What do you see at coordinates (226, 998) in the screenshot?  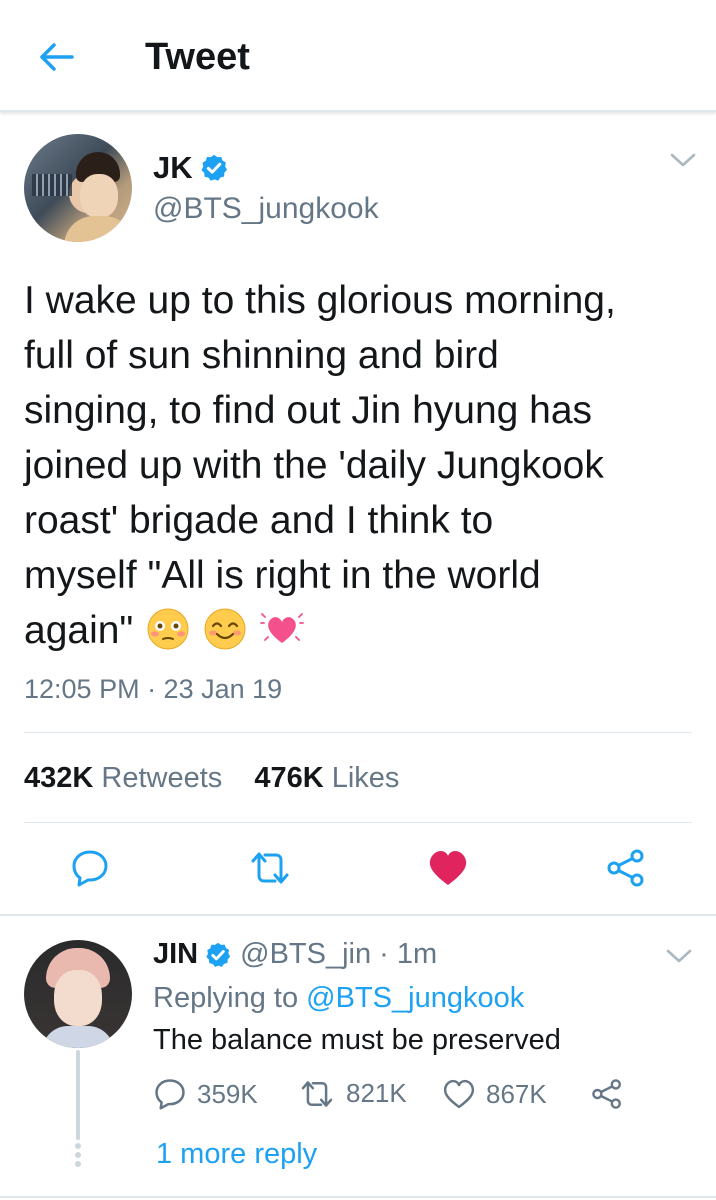 I see `replying-to-prefix: Replying to` at bounding box center [226, 998].